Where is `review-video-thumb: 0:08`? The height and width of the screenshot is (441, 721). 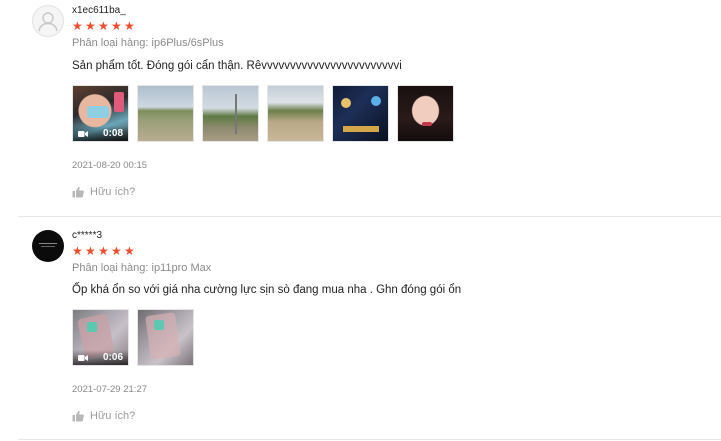
review-video-thumb: 0:08 is located at coordinates (100, 113).